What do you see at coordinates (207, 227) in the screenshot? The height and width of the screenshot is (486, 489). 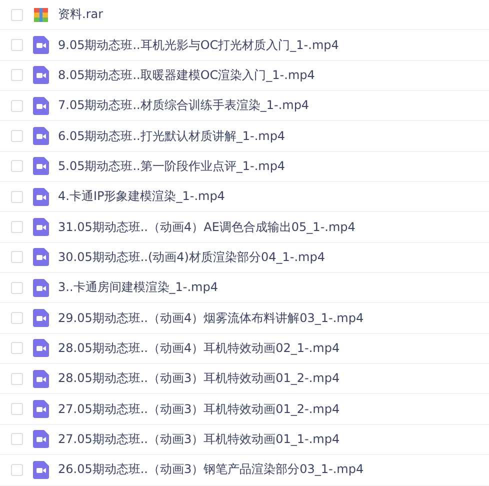 I see `file-name: 31.05期动态班..（动画4）AE调色合成输出05_1-.mp4` at bounding box center [207, 227].